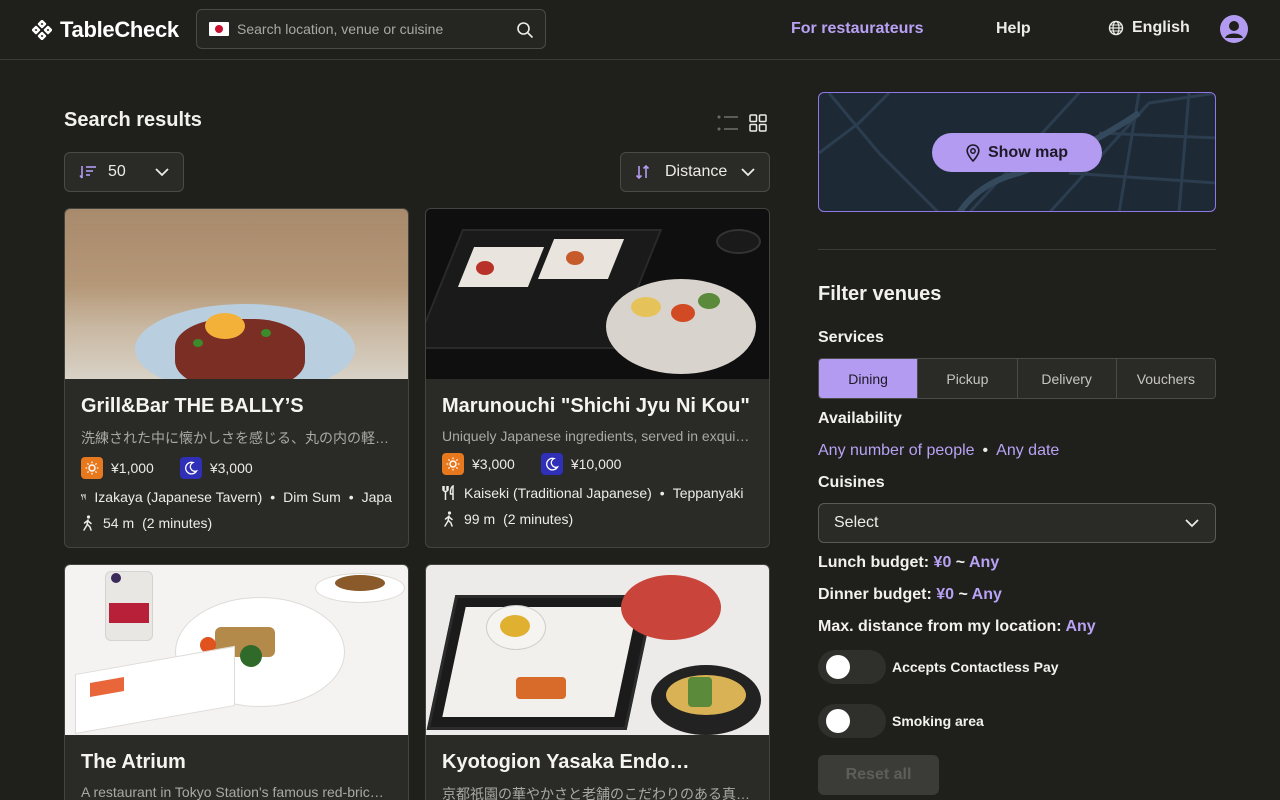 Image resolution: width=1280 pixels, height=800 pixels. I want to click on smoking-area-filter: Smoking area, so click(901, 721).